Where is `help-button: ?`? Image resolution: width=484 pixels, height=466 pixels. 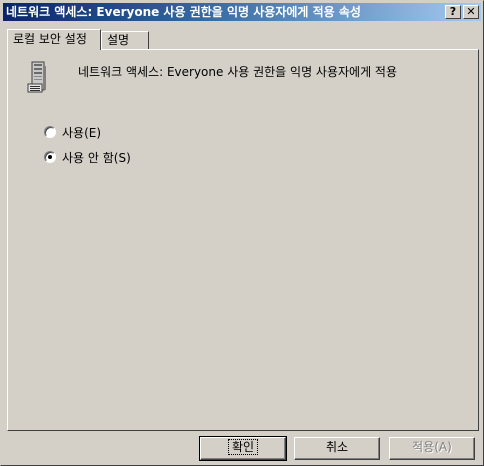
help-button: ? is located at coordinates (453, 12).